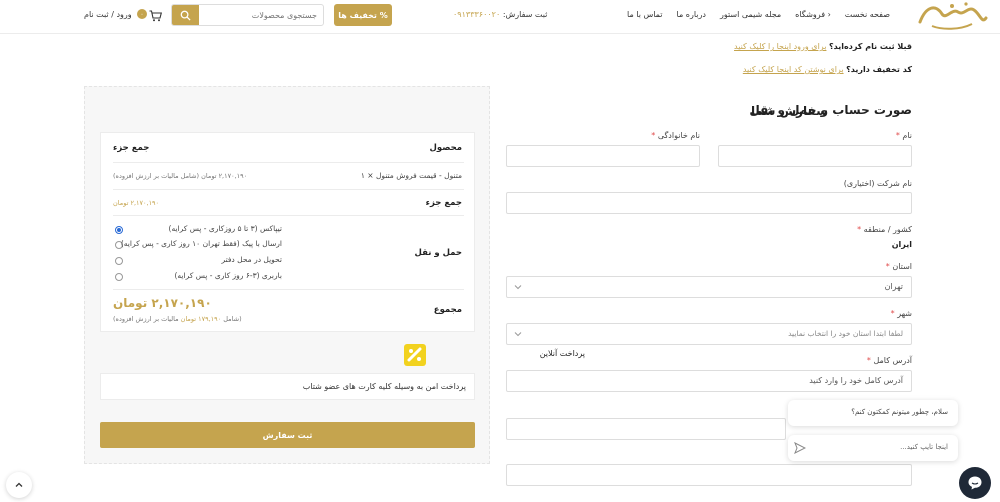  What do you see at coordinates (899, 412) in the screenshot?
I see `chat-greeting-text: سلام، چطور میتونم کمکتون کنم؟` at bounding box center [899, 412].